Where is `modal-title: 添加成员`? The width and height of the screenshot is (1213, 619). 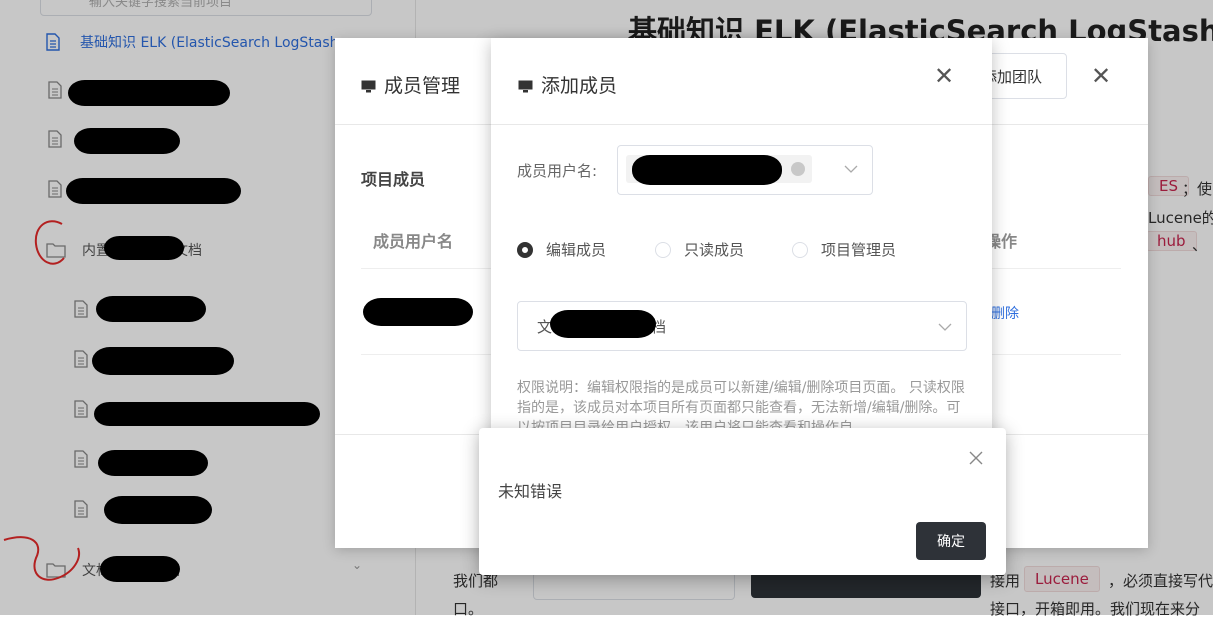
modal-title: 添加成员 is located at coordinates (567, 84).